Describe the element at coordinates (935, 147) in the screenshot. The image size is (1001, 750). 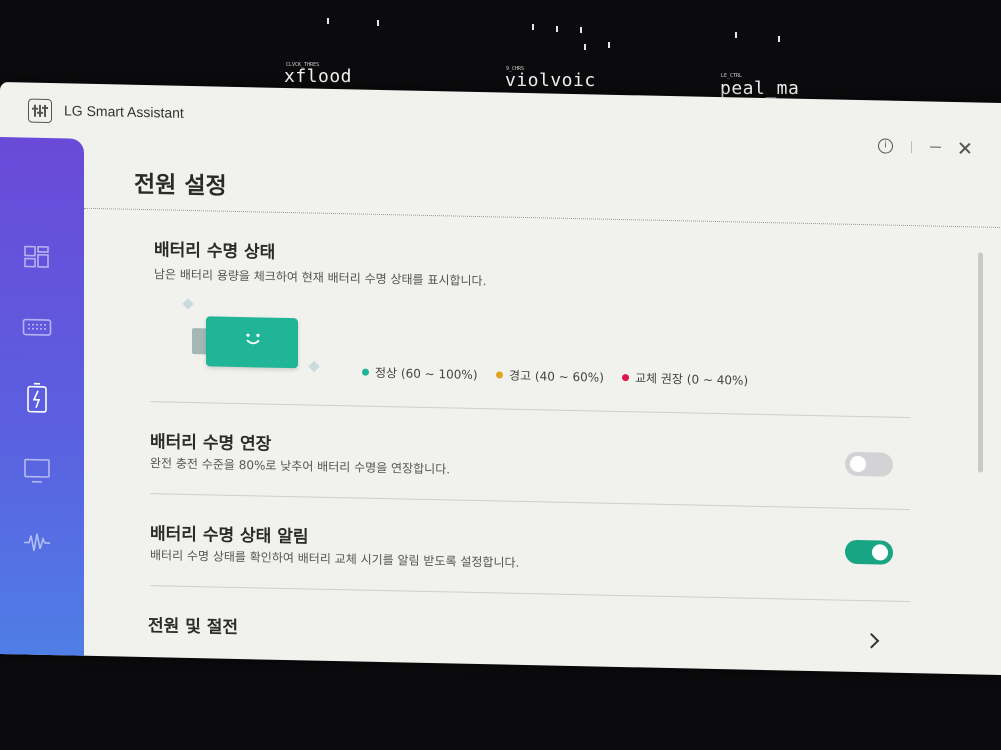
I see `minimize-icon` at that location.